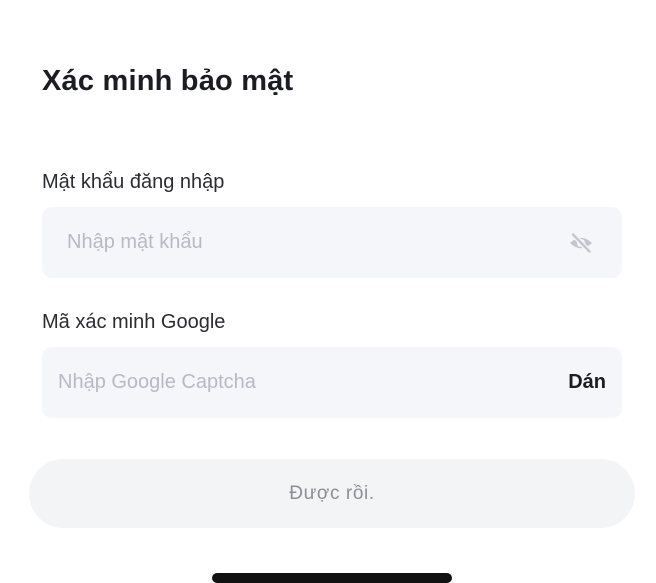 The height and width of the screenshot is (583, 656). I want to click on page-title: Xác minh bảo mật, so click(168, 81).